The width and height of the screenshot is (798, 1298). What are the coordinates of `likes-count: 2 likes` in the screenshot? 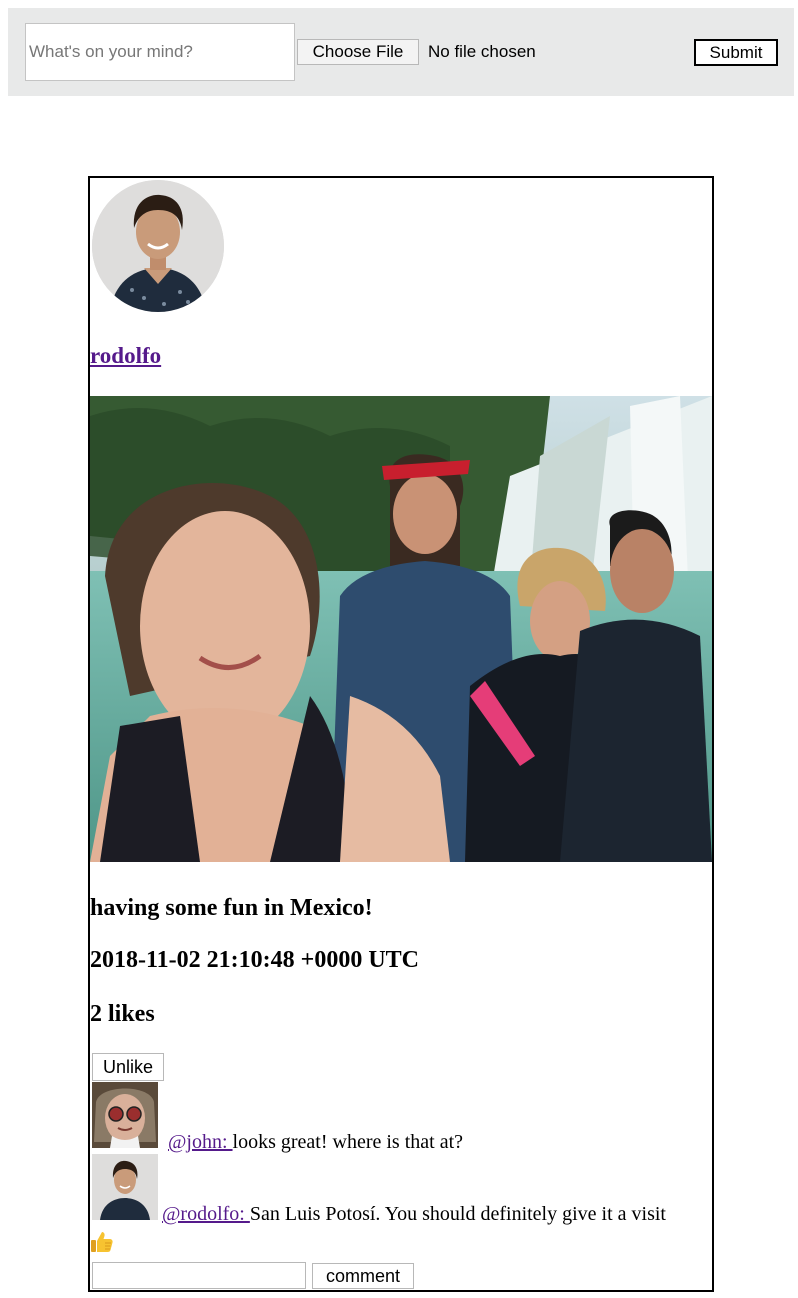 It's located at (122, 1014).